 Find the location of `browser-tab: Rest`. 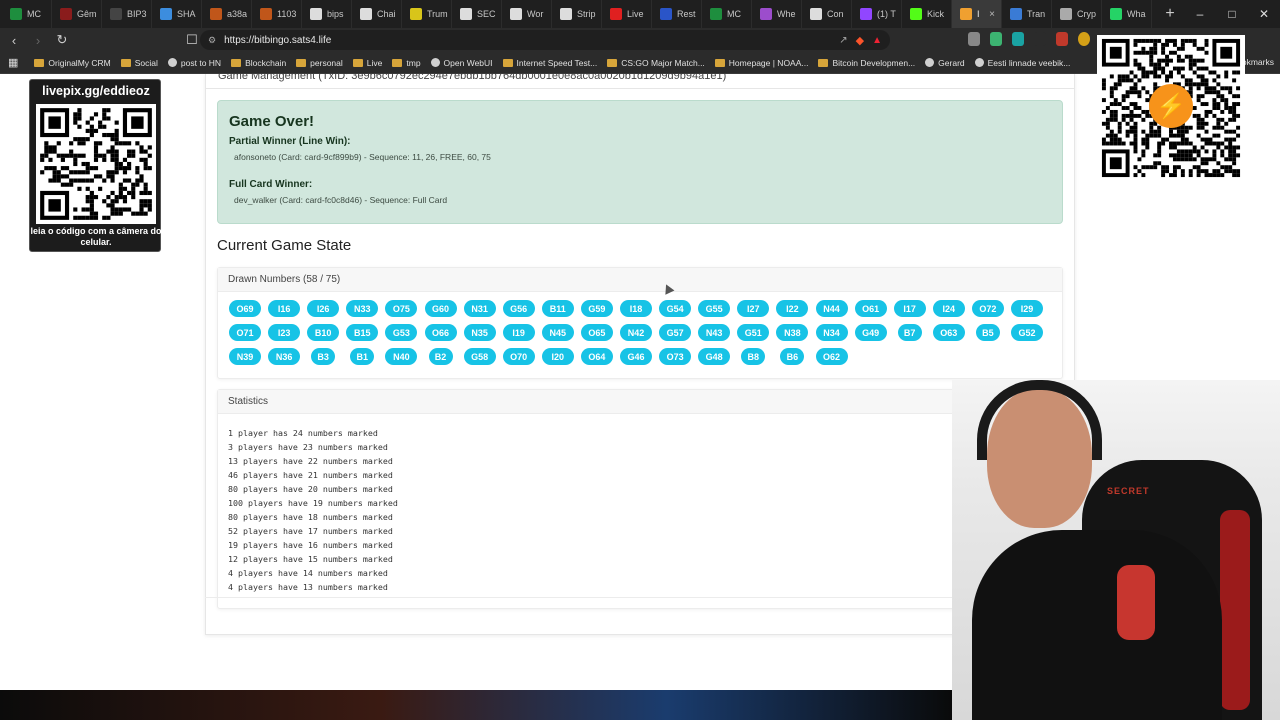

browser-tab: Rest is located at coordinates (677, 14).